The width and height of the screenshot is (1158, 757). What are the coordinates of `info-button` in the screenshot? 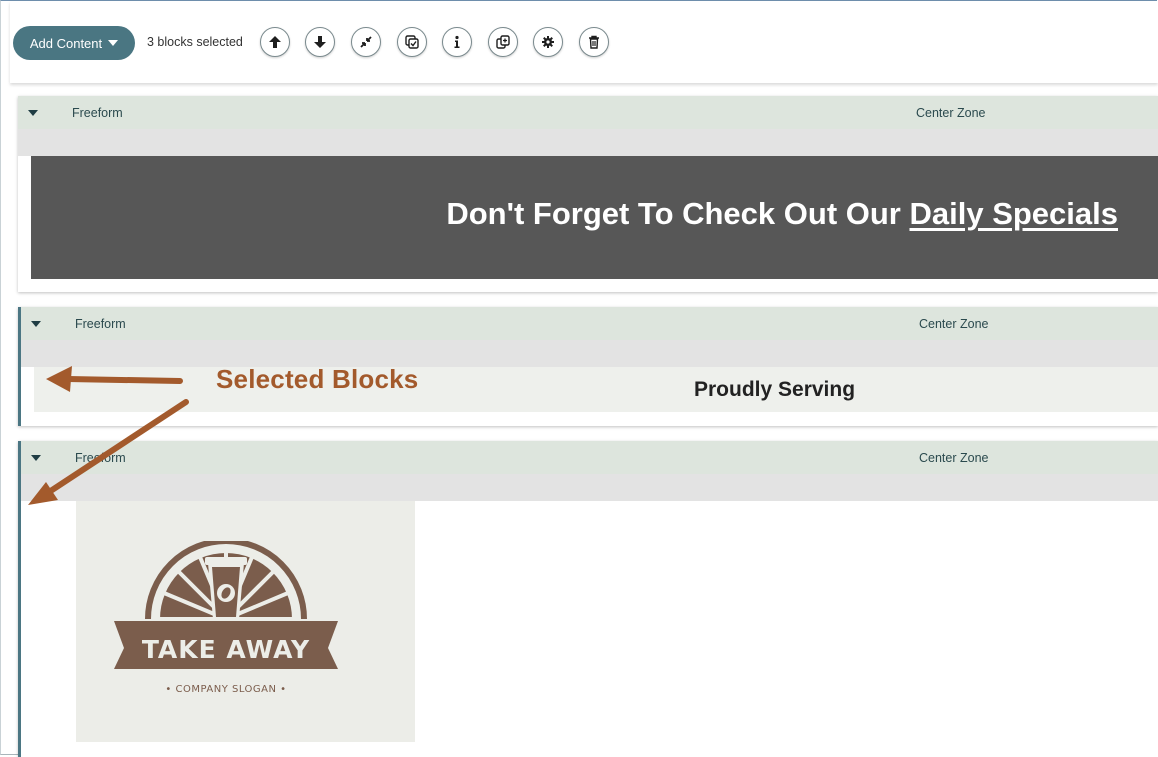 It's located at (457, 42).